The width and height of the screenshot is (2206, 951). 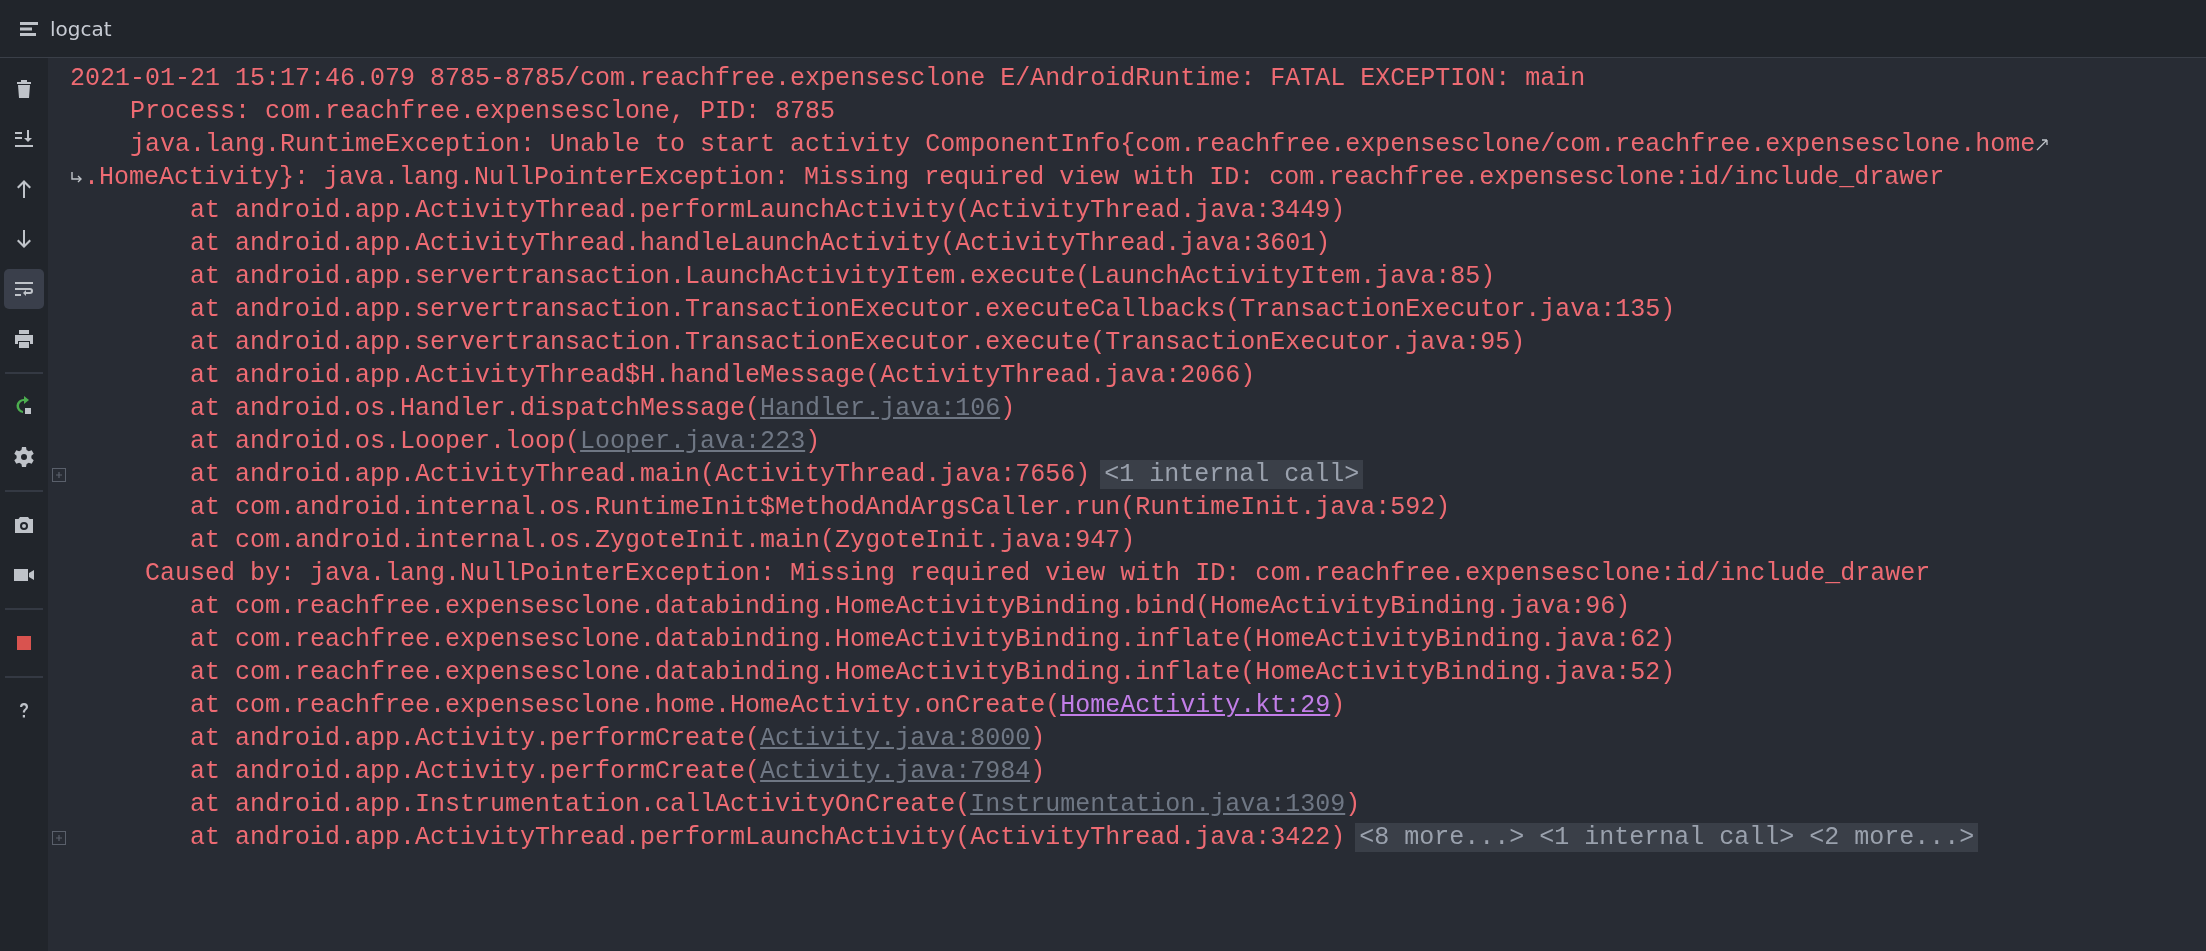 What do you see at coordinates (895, 738) in the screenshot?
I see `source-link: Activity.java:8000` at bounding box center [895, 738].